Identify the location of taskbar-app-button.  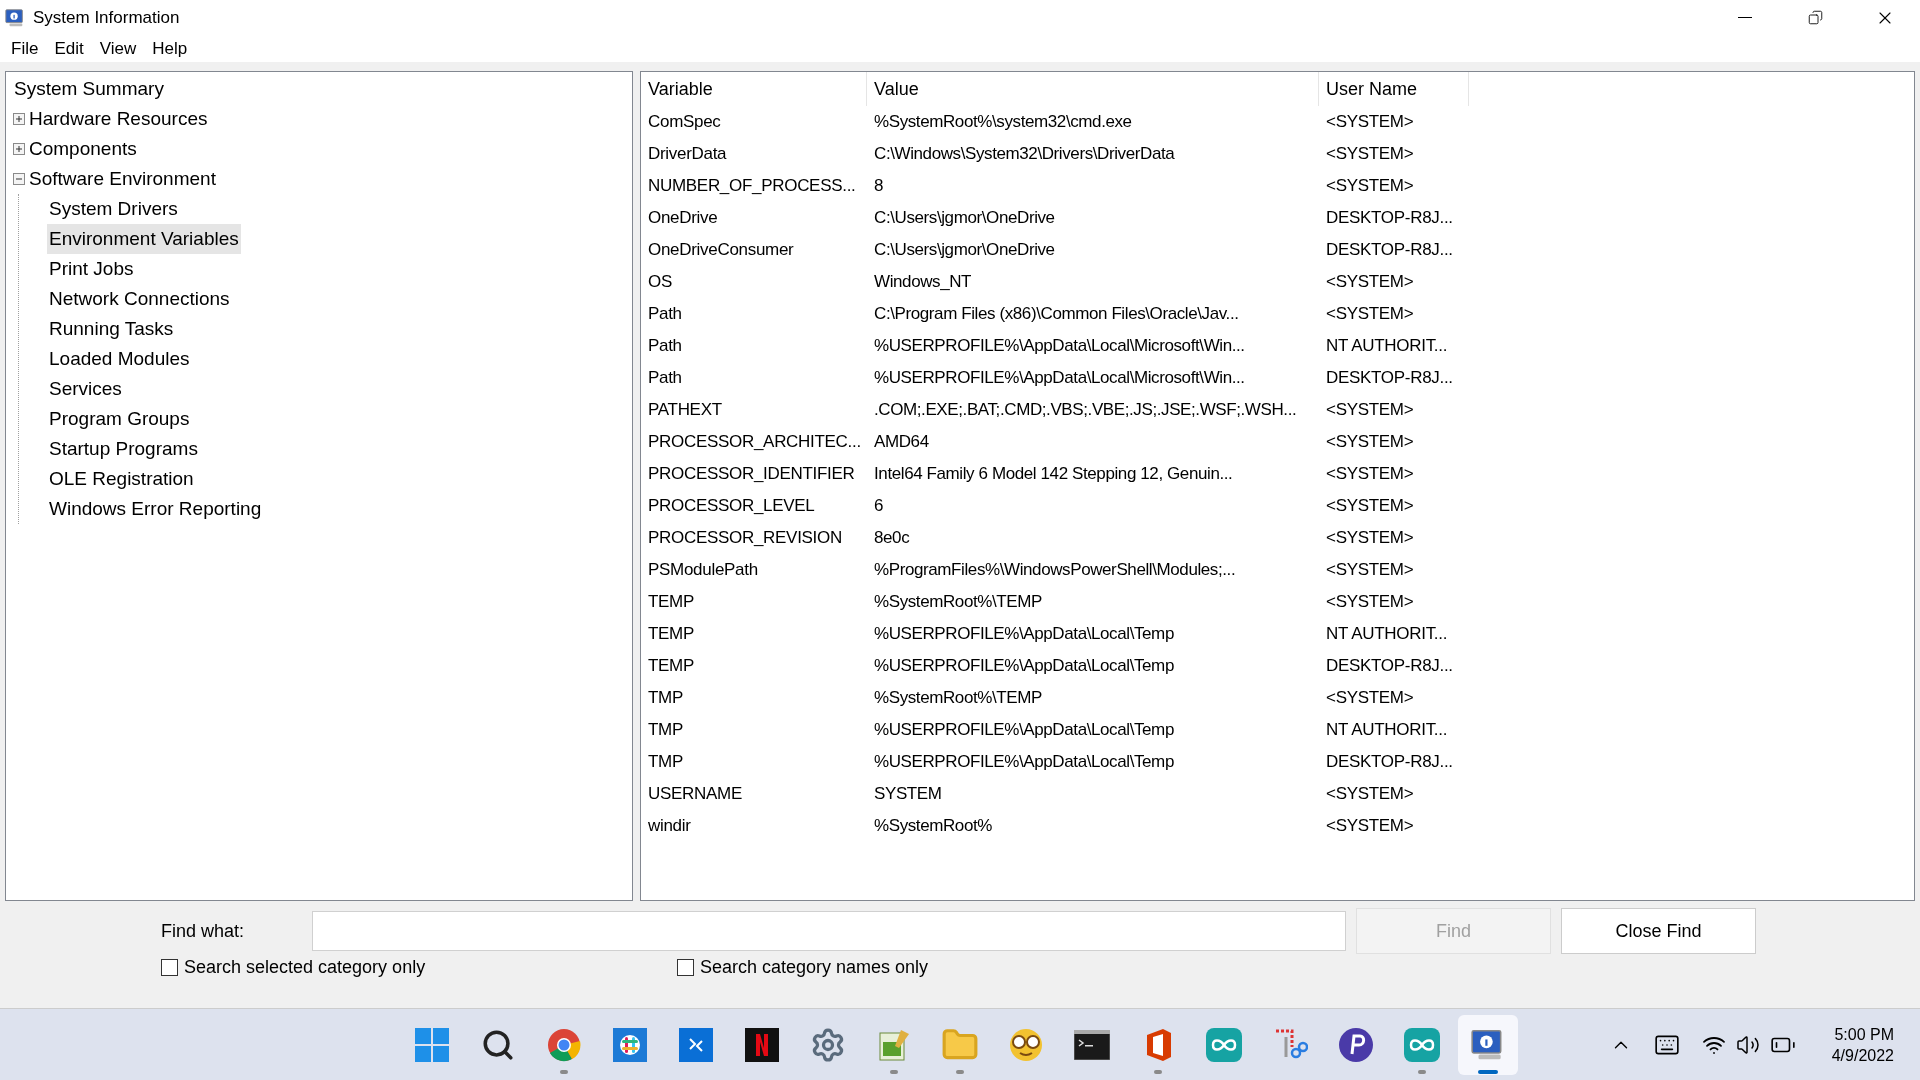
(1488, 1044).